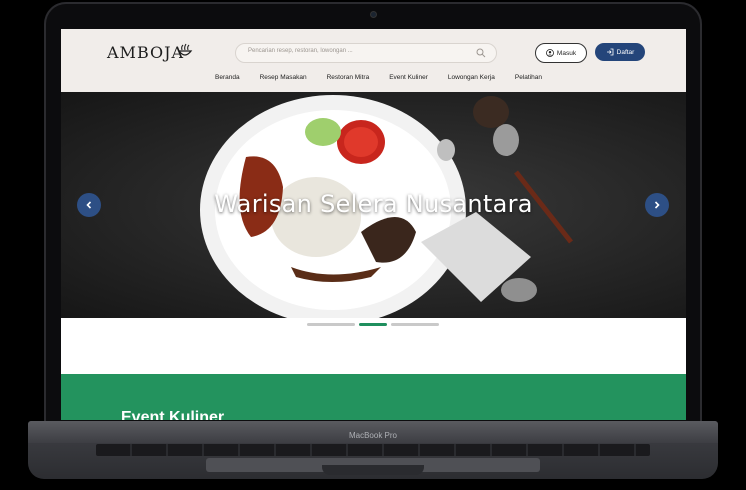 This screenshot has height=490, width=746. I want to click on carousel-indicators, so click(373, 324).